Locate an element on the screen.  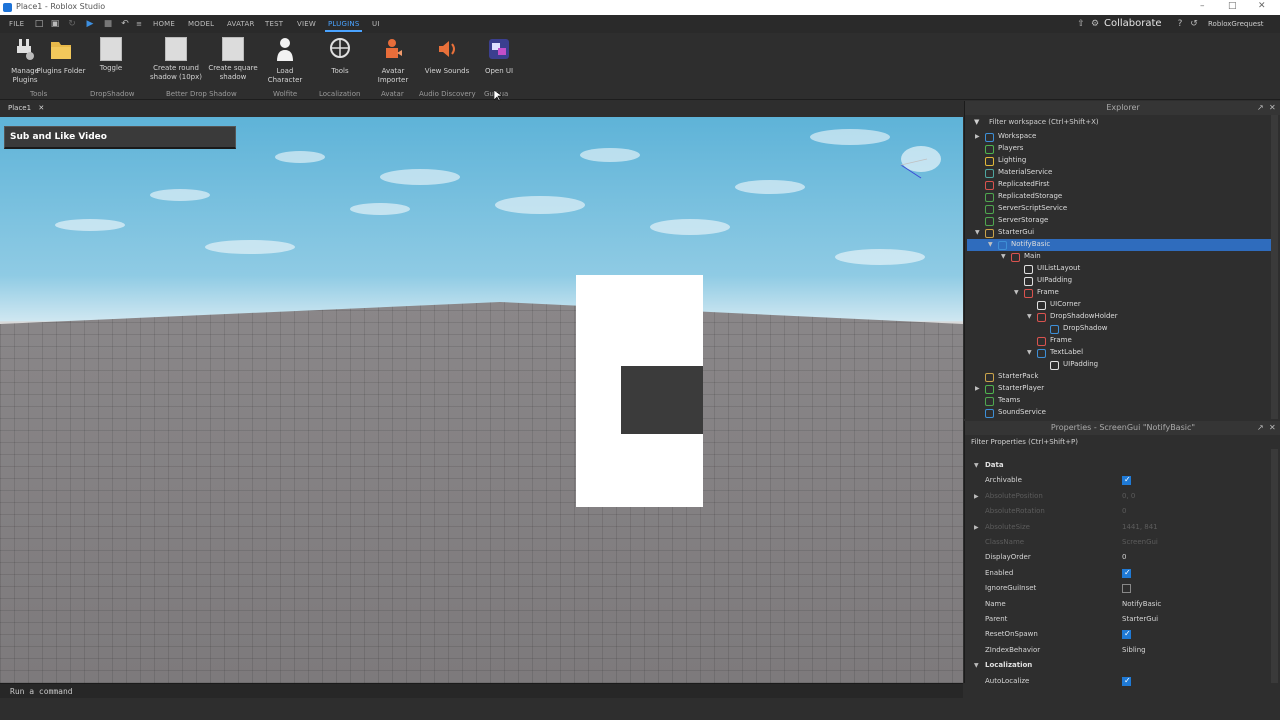
property-category: ▼ Localization is located at coordinates (1118, 665).